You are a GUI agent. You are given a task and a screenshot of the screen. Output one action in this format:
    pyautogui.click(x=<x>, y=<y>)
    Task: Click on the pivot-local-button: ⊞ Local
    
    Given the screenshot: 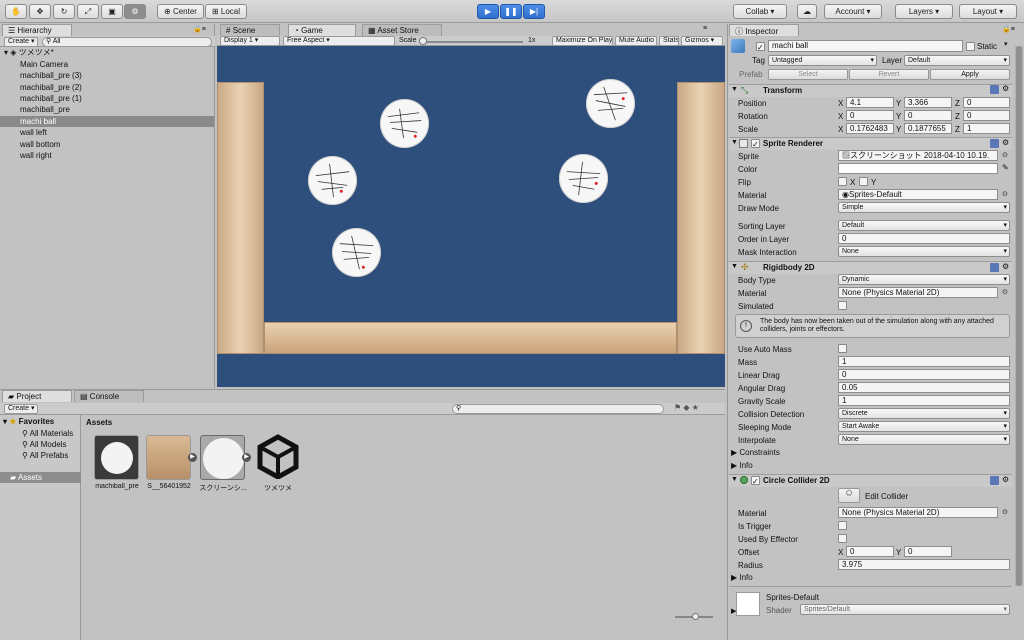 What is the action you would take?
    pyautogui.click(x=226, y=11)
    